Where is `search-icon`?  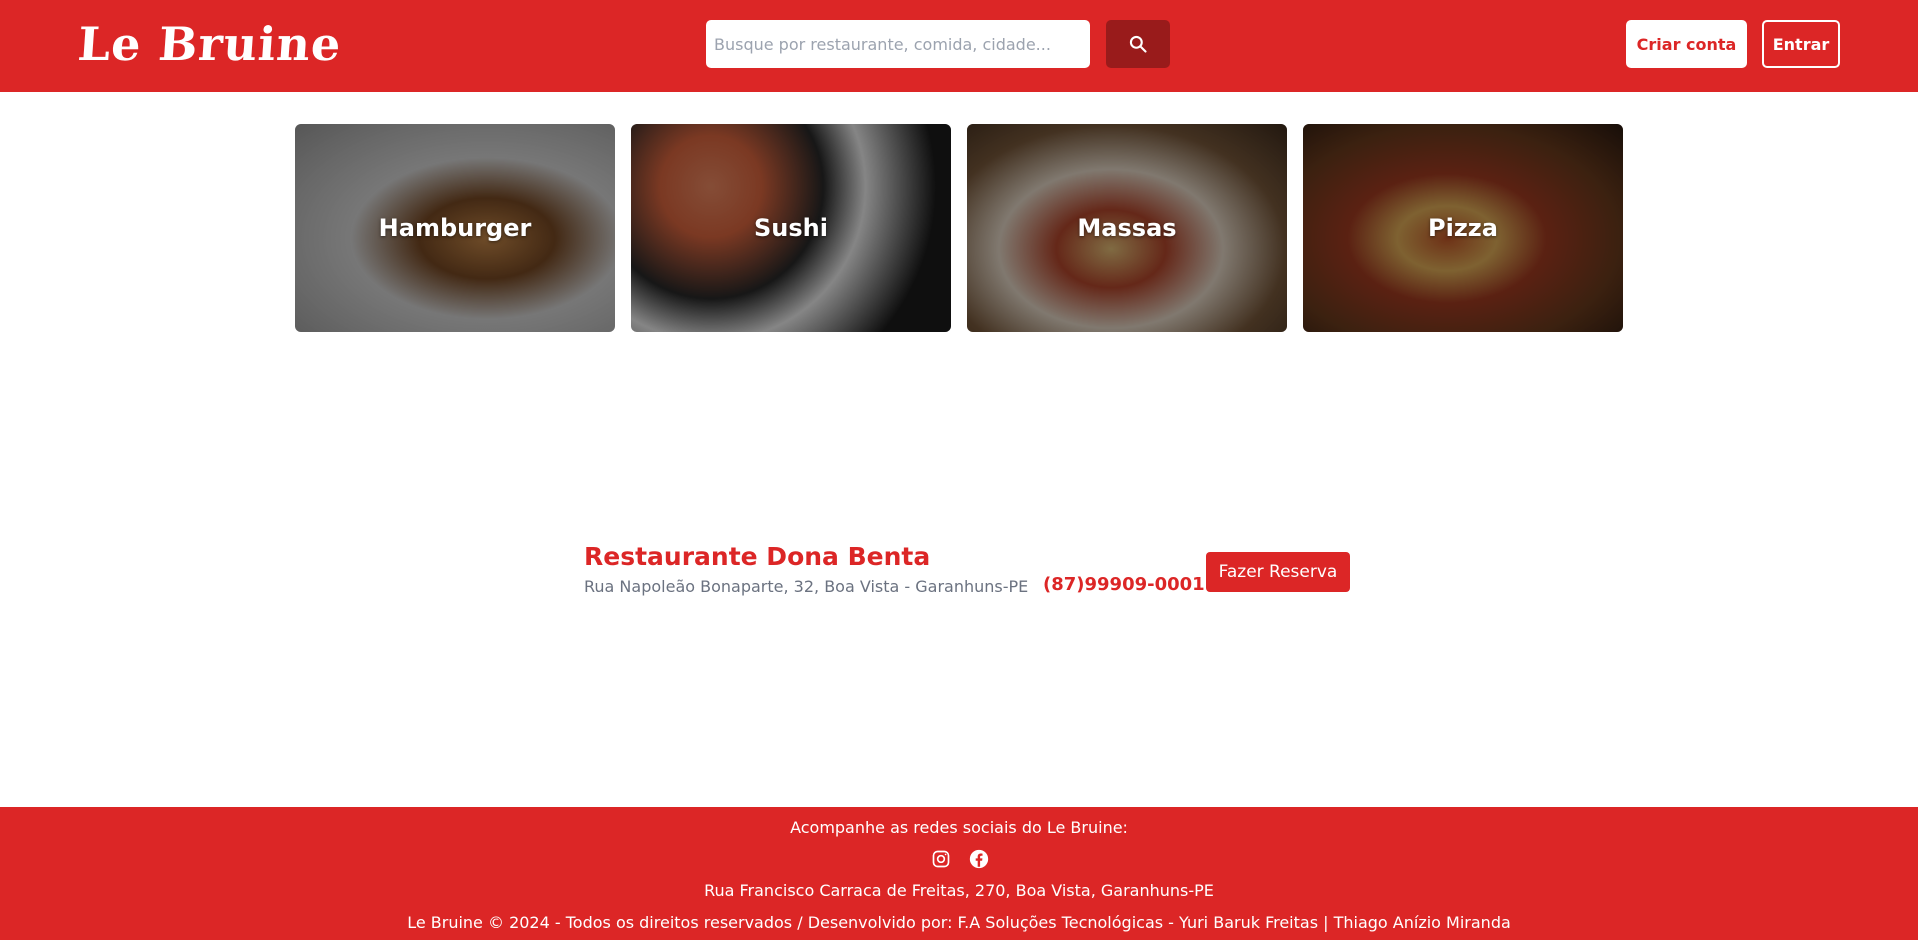
search-icon is located at coordinates (1138, 44).